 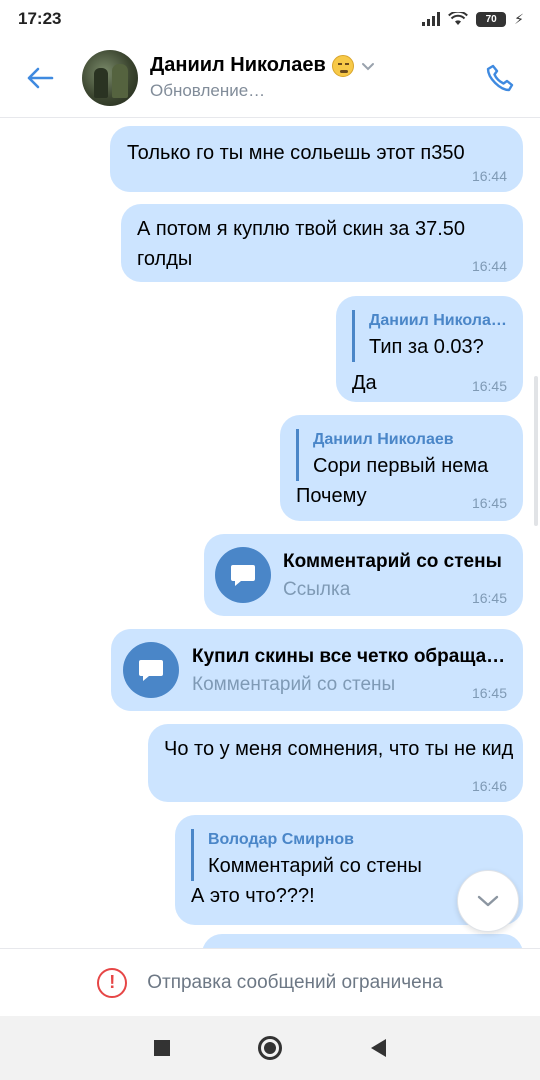 I want to click on message-bubble, so click(x=362, y=941).